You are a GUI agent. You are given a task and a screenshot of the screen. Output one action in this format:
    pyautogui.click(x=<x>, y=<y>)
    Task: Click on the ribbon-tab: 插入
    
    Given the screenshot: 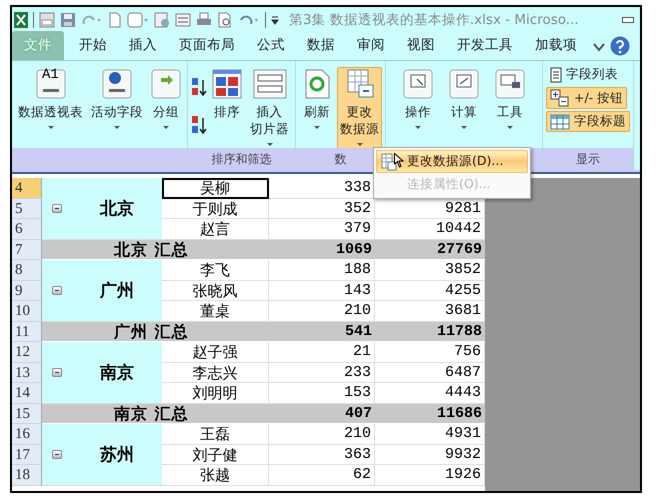 What is the action you would take?
    pyautogui.click(x=143, y=45)
    